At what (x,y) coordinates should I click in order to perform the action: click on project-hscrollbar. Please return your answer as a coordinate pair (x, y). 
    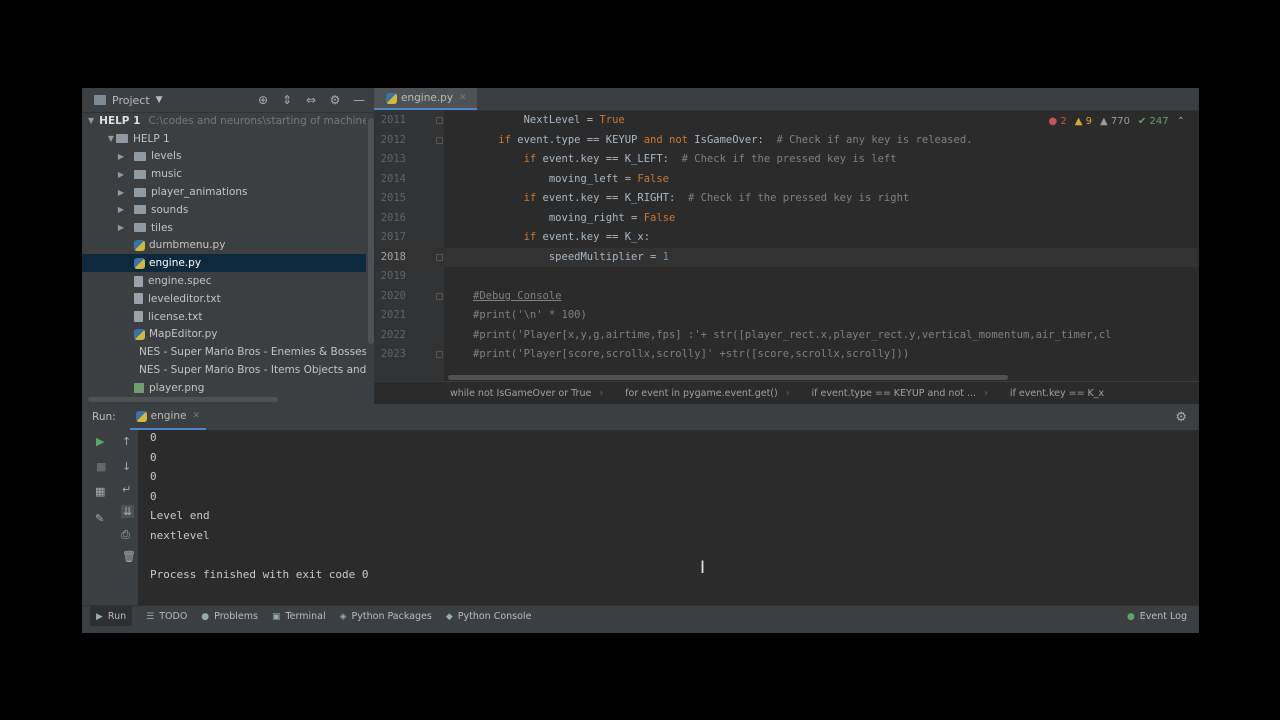
    Looking at the image, I should click on (183, 399).